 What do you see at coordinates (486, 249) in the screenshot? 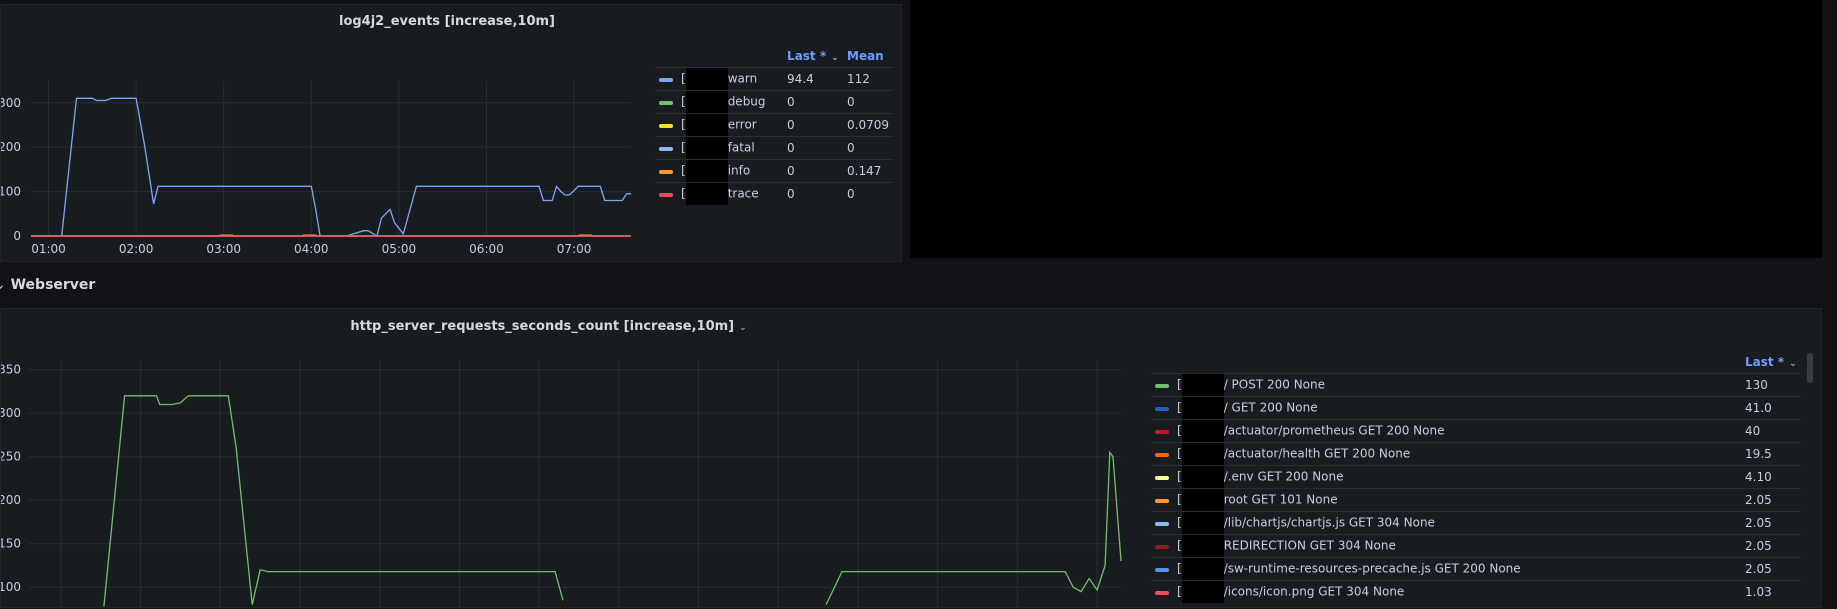
I see `x-tick-label: 06:00` at bounding box center [486, 249].